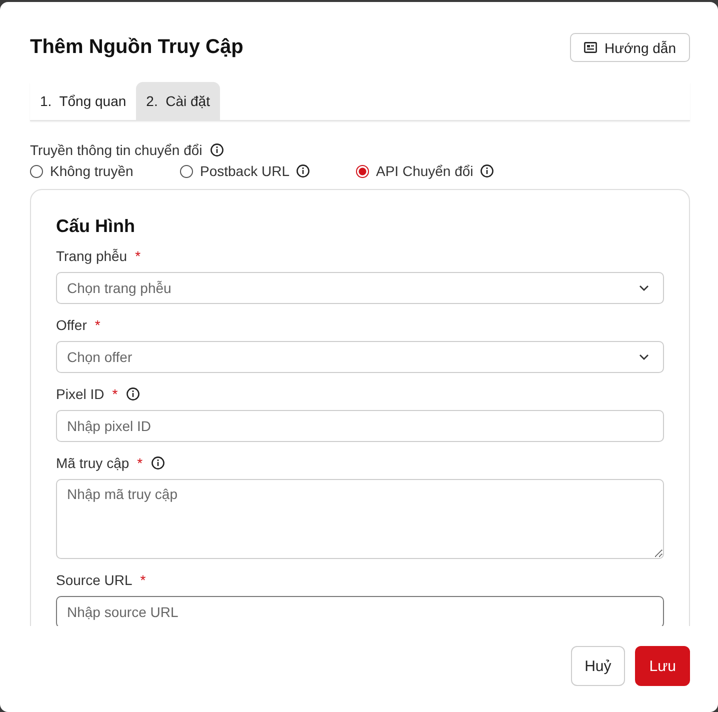 This screenshot has height=712, width=718. I want to click on placeholder-text: Chọn trang phễu, so click(119, 288).